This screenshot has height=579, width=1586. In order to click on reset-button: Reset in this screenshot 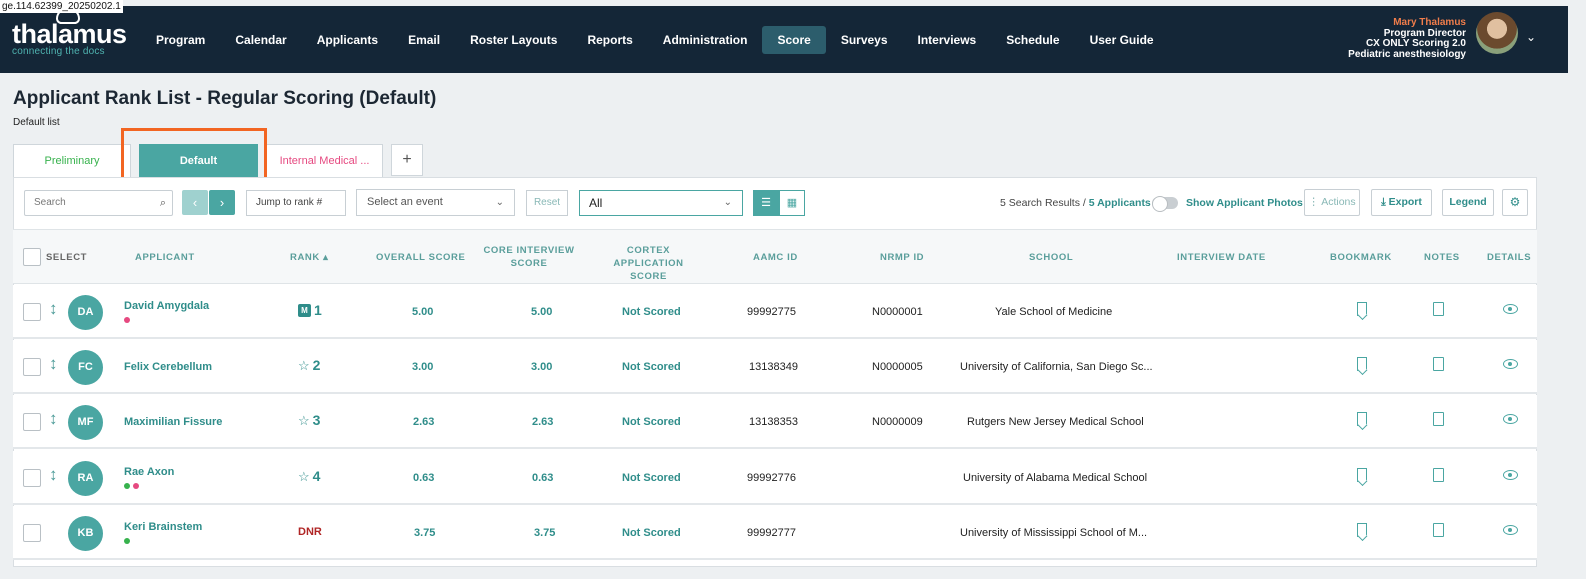, I will do `click(547, 203)`.